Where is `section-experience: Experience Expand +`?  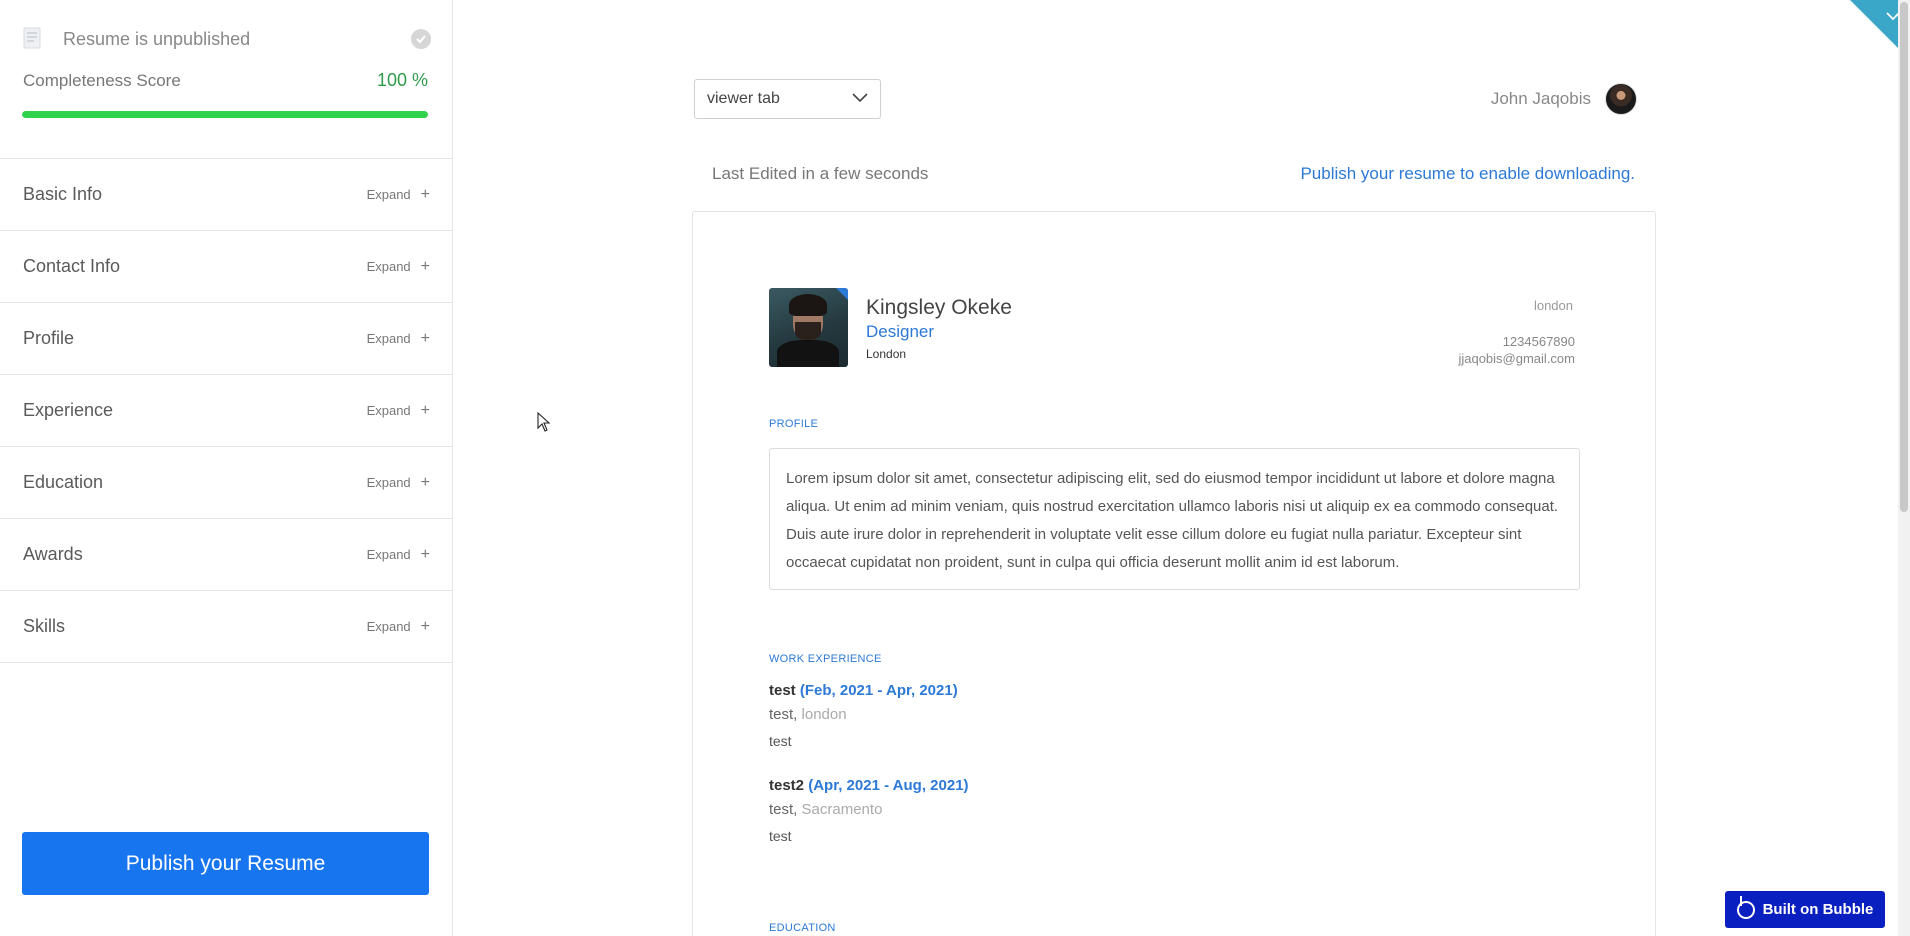 section-experience: Experience Expand + is located at coordinates (226, 411).